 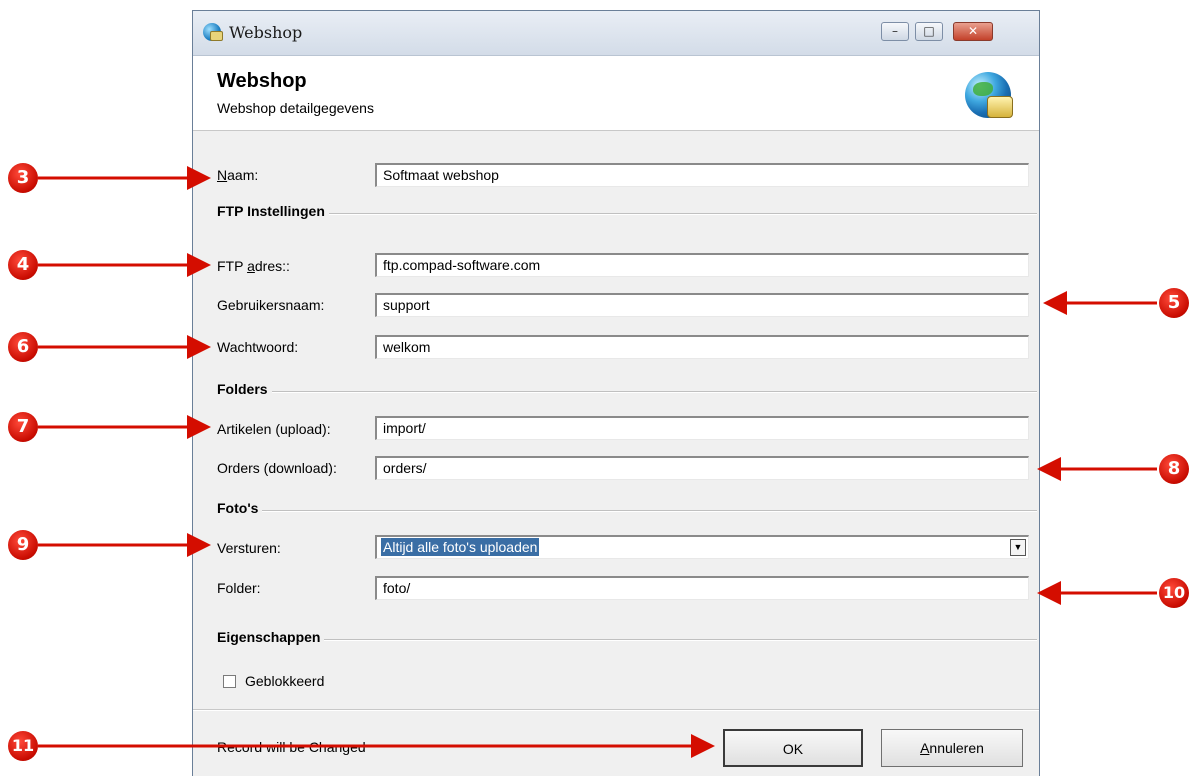 What do you see at coordinates (702, 547) in the screenshot?
I see `versturen-select: Altijd alle foto's uploaden ▼` at bounding box center [702, 547].